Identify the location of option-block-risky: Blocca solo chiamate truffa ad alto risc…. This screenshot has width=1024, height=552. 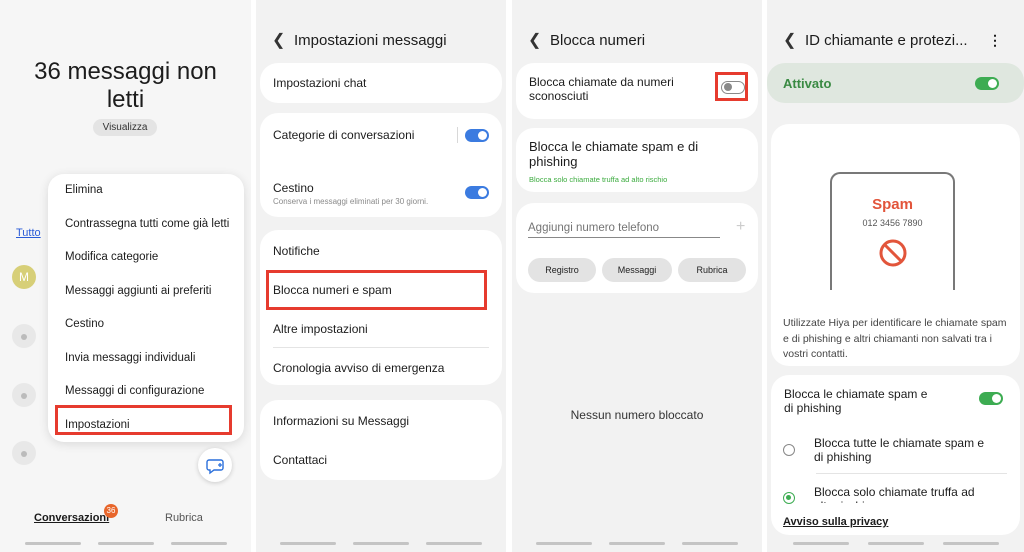
(901, 494).